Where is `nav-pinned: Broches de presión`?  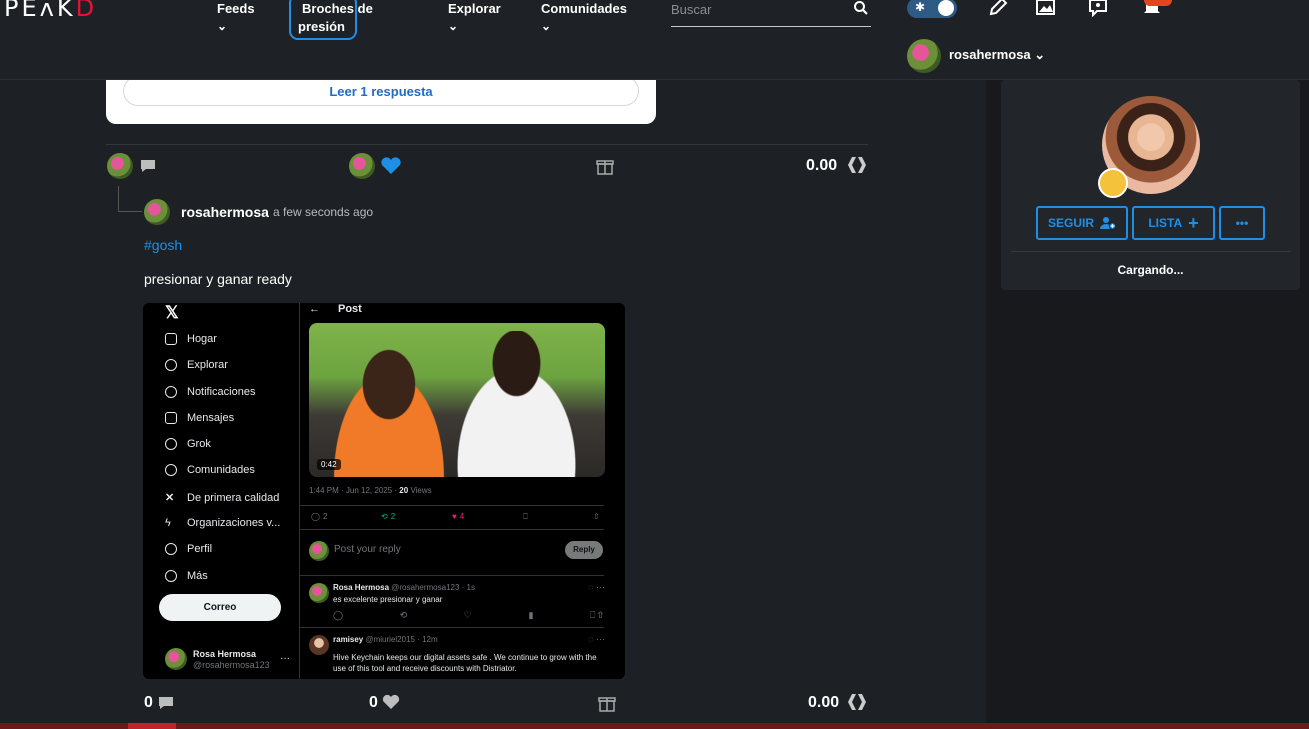
nav-pinned: Broches de presión is located at coordinates (338, 18).